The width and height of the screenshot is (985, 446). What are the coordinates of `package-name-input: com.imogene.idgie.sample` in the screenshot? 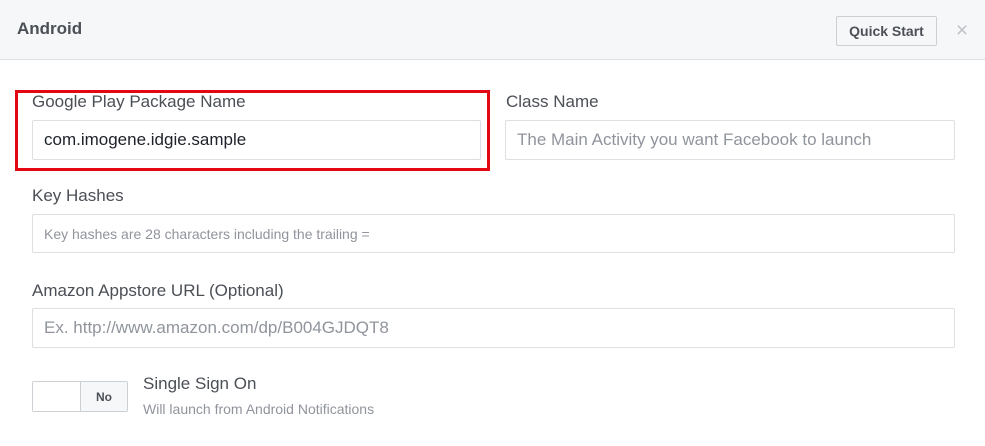 It's located at (256, 140).